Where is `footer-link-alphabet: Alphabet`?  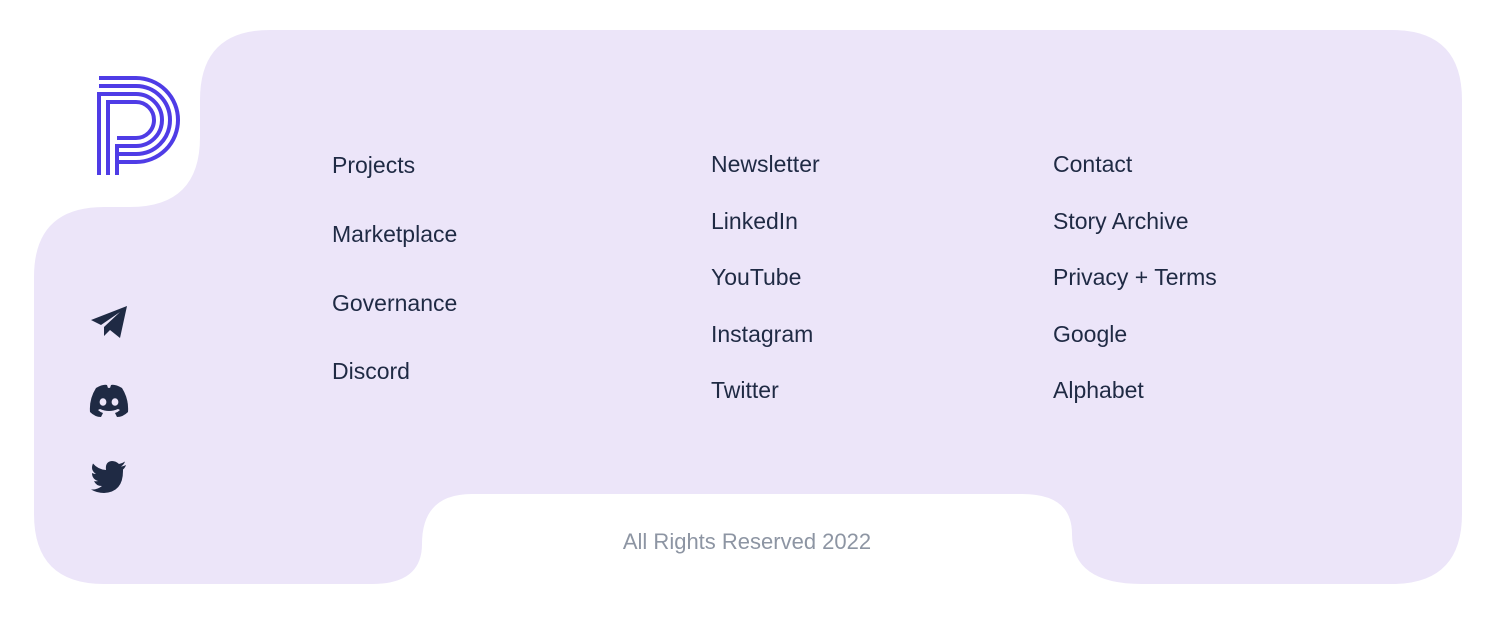
footer-link-alphabet: Alphabet is located at coordinates (1098, 390).